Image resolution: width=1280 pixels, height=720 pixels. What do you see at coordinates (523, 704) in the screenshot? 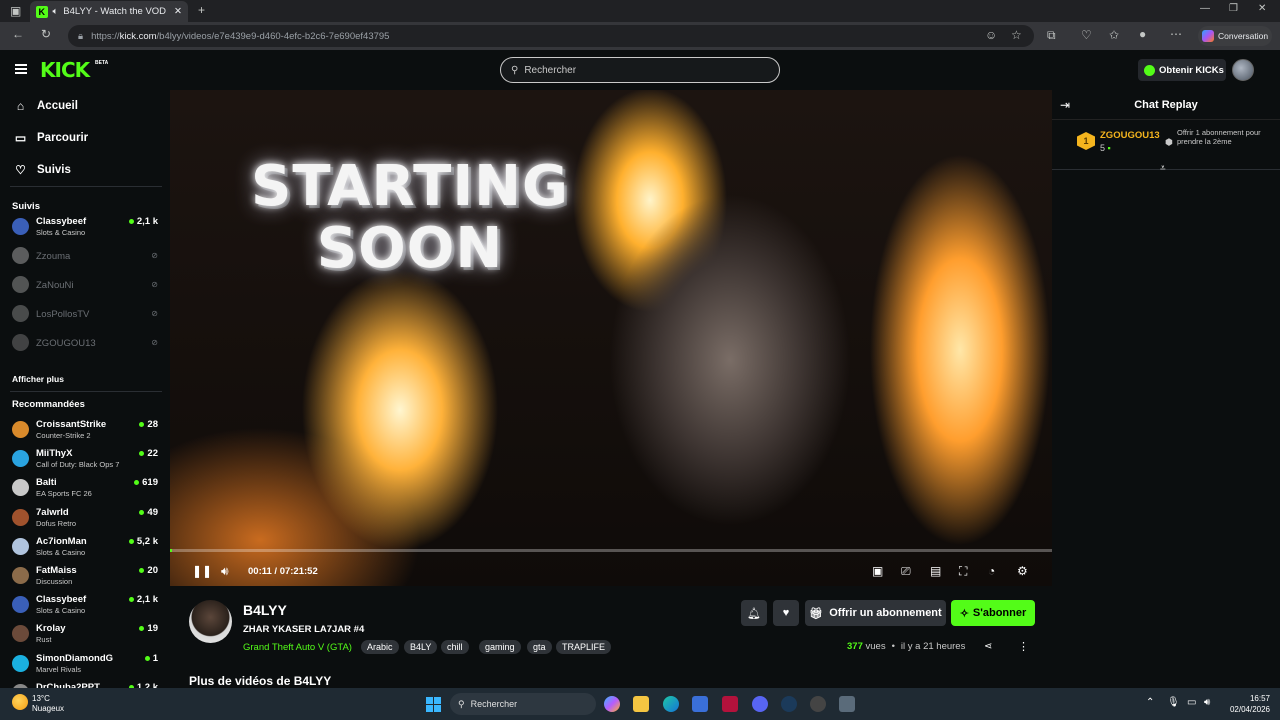
I see `taskbar-search: ⚲ Rechercher` at bounding box center [523, 704].